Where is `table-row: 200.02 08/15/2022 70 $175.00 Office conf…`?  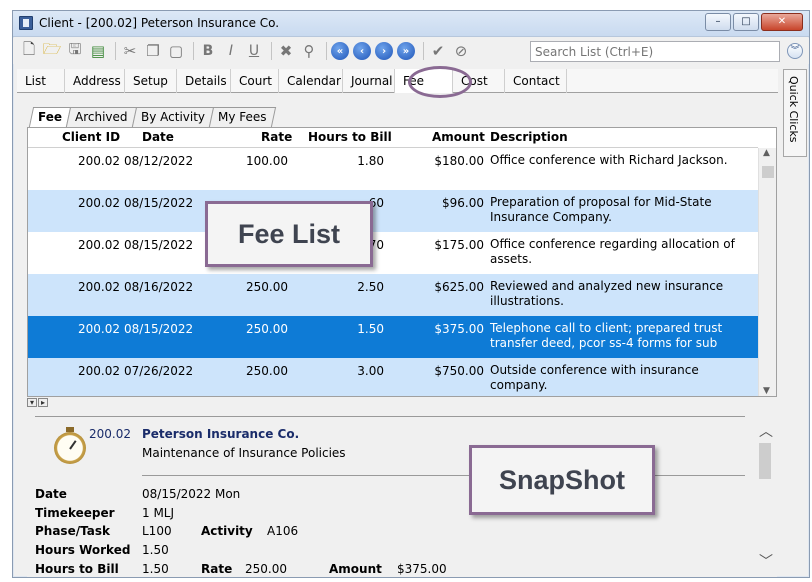
table-row: 200.02 08/15/2022 70 $175.00 Office conf… is located at coordinates (393, 253).